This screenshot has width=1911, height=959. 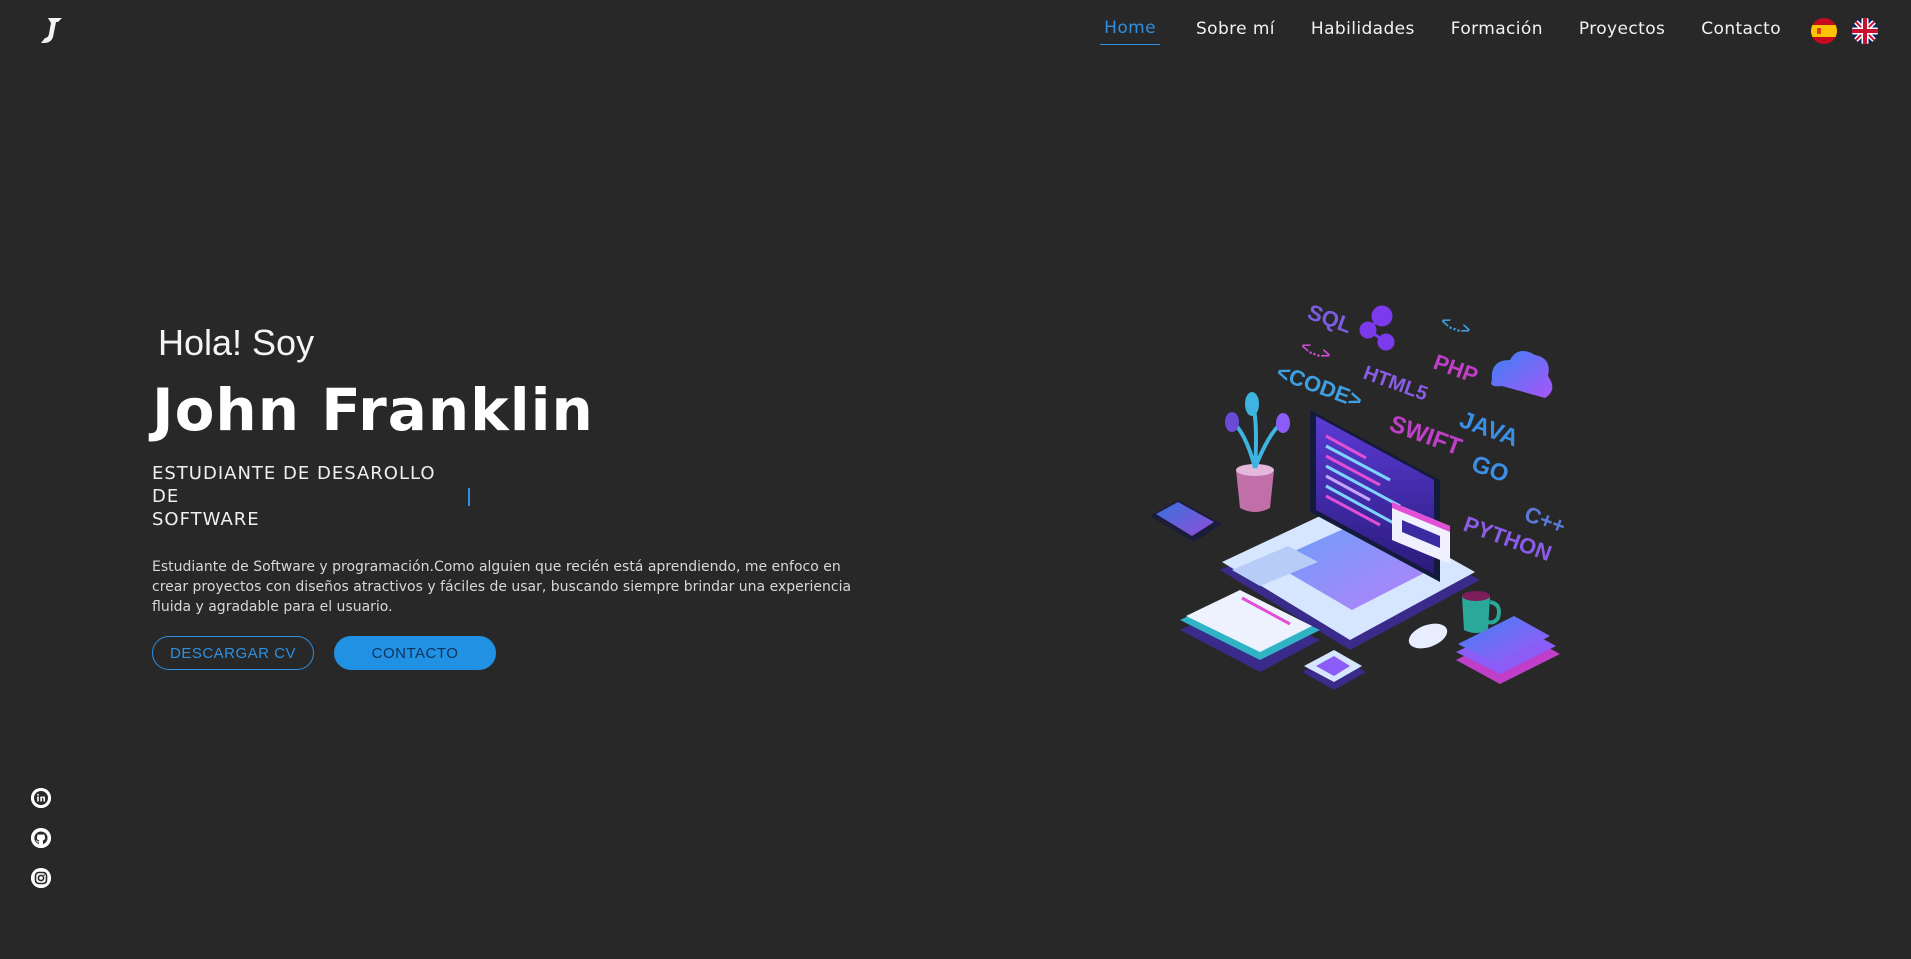 What do you see at coordinates (1319, 386) in the screenshot?
I see `tag-code: <CODE>` at bounding box center [1319, 386].